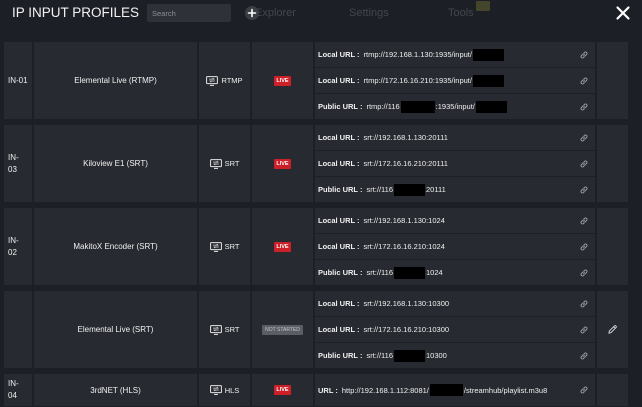 The width and height of the screenshot is (642, 407). What do you see at coordinates (232, 390) in the screenshot?
I see `protocol-label: HLS` at bounding box center [232, 390].